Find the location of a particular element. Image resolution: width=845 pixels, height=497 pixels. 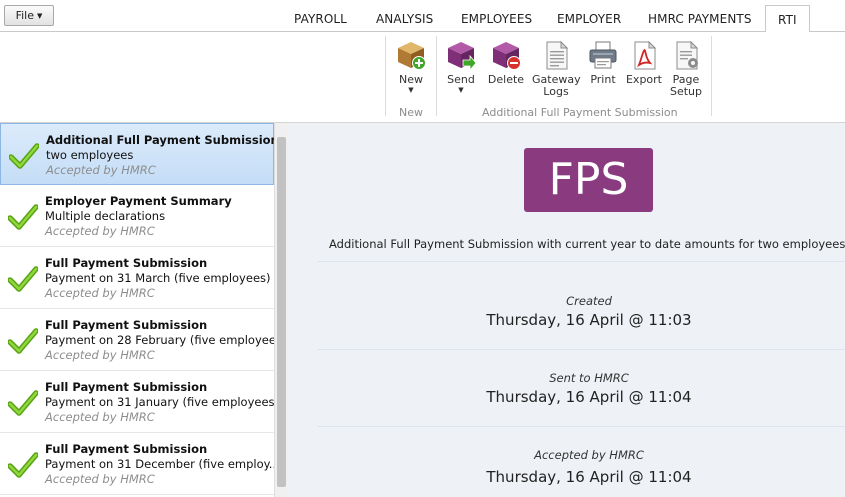

printer-icon is located at coordinates (603, 55).